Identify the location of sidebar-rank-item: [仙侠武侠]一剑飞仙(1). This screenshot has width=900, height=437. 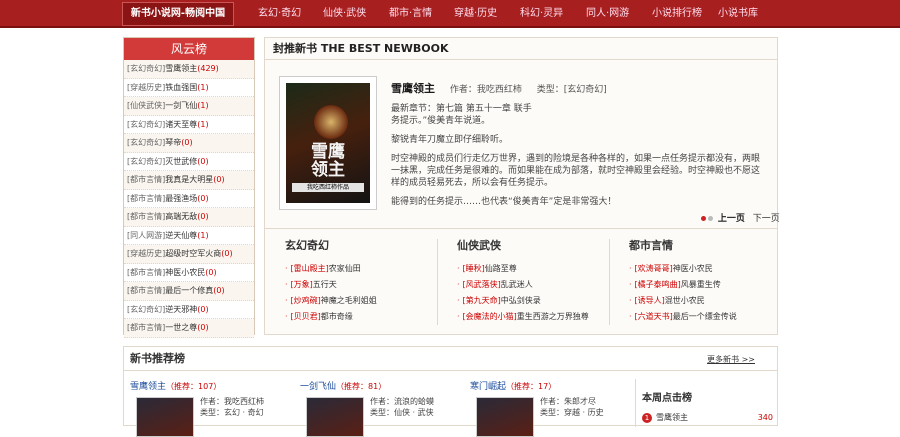
(189, 106).